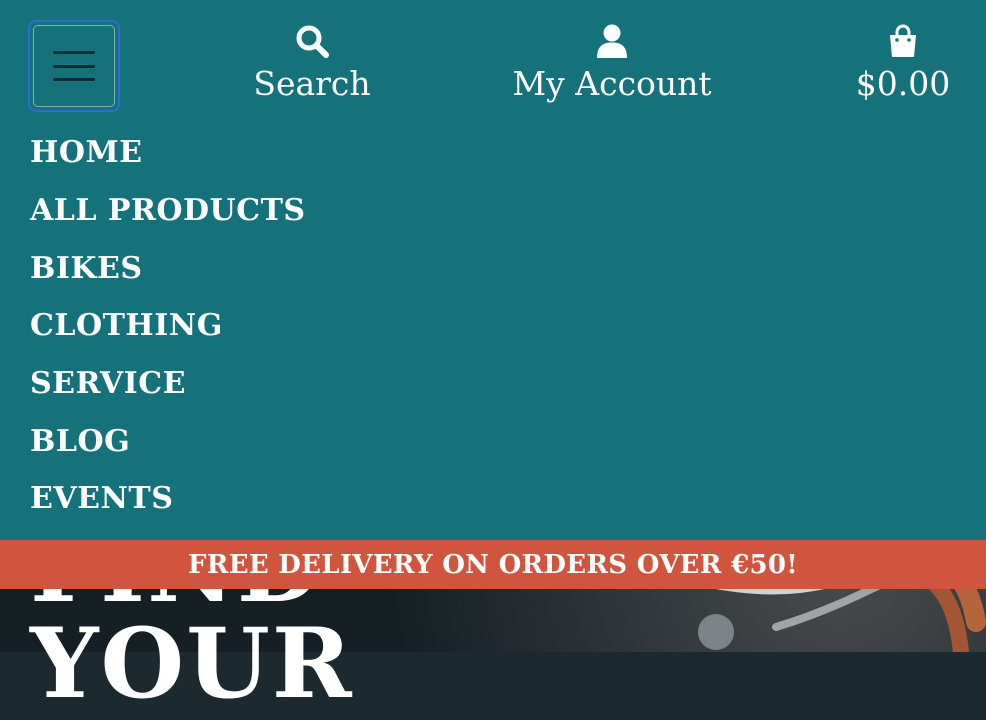  I want to click on nav-link-service: SERVICE, so click(108, 383).